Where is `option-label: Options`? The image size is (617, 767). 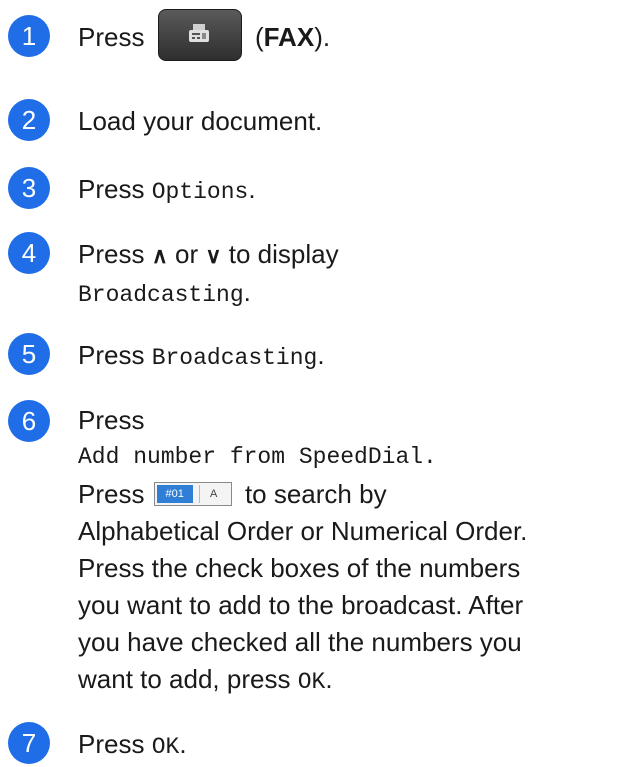 option-label: Options is located at coordinates (200, 192).